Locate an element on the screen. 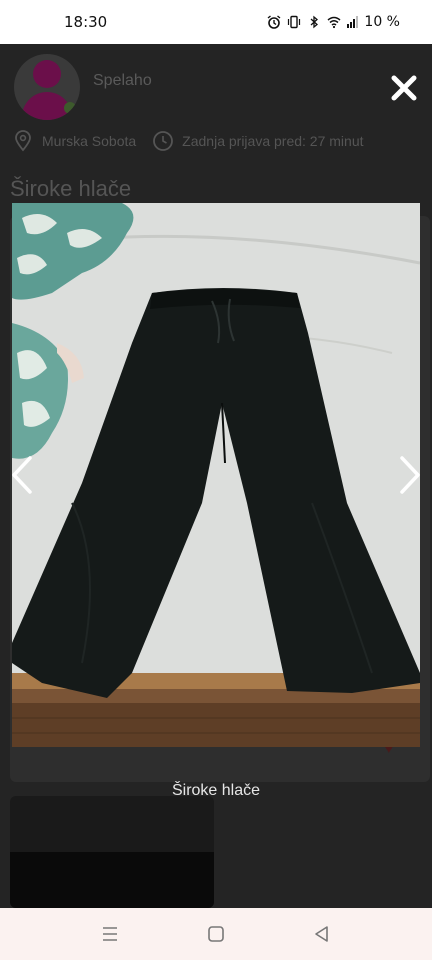 The width and height of the screenshot is (432, 960). listing-title: Široke hlače is located at coordinates (71, 188).